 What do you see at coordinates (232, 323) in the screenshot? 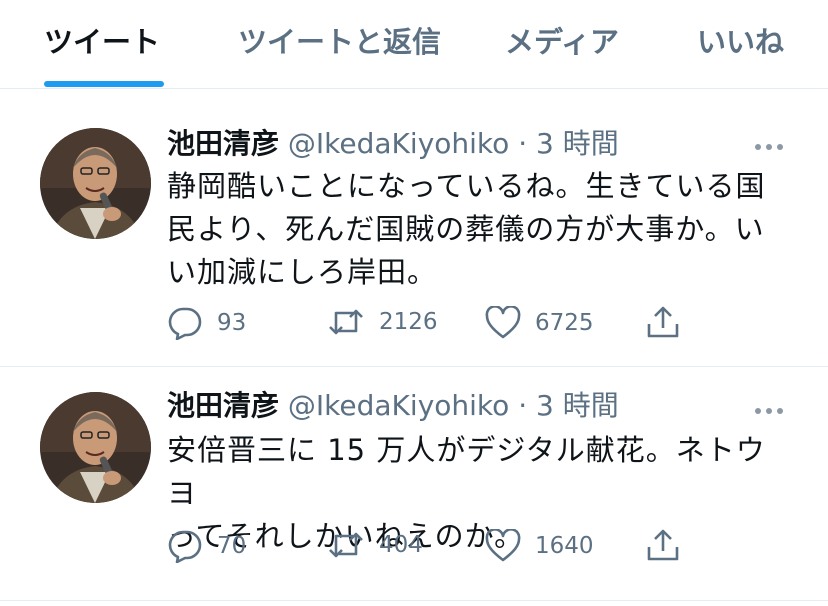
I see `reply-count: 93` at bounding box center [232, 323].